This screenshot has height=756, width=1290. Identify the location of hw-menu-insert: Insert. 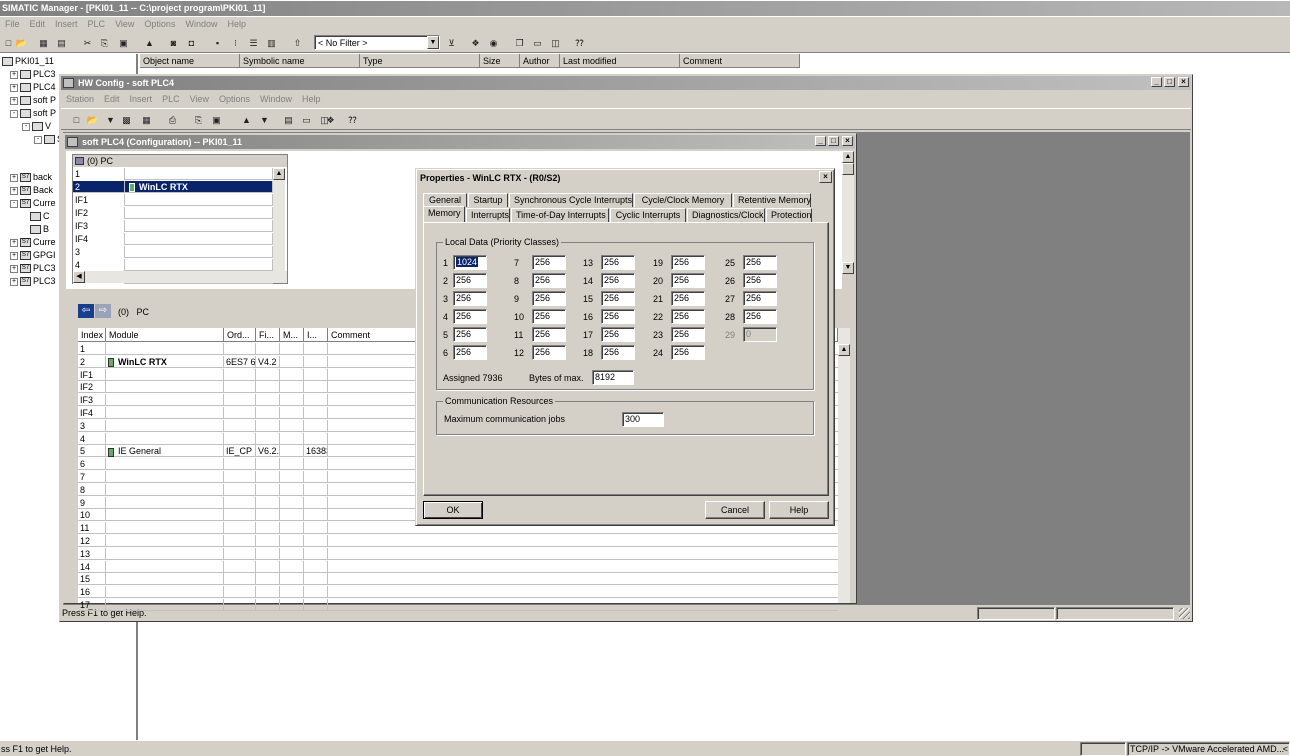
(141, 99).